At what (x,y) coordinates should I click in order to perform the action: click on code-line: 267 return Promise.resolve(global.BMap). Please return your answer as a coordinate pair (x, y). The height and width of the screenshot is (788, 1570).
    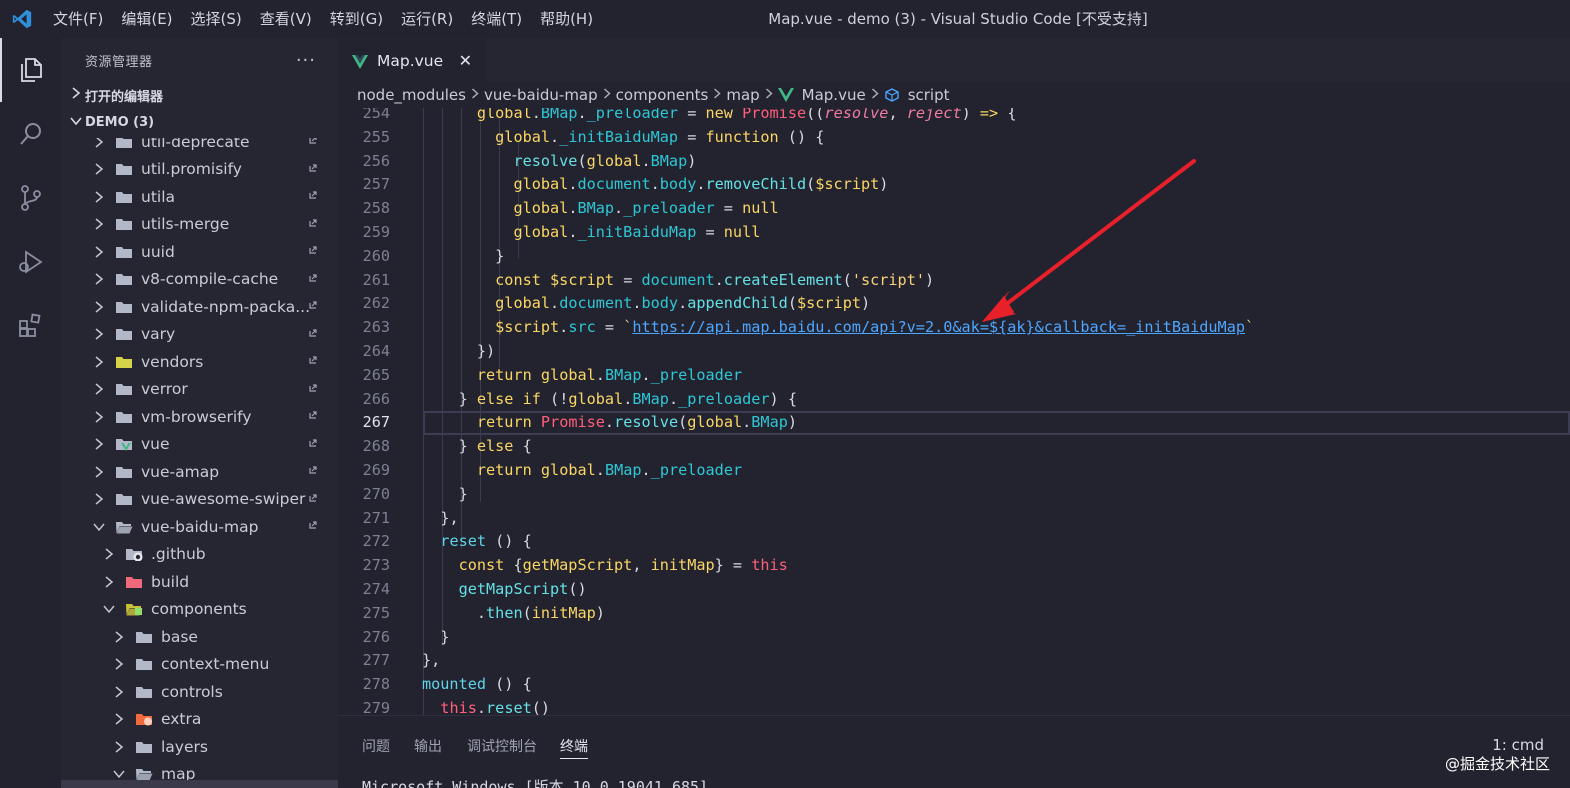
    Looking at the image, I should click on (954, 423).